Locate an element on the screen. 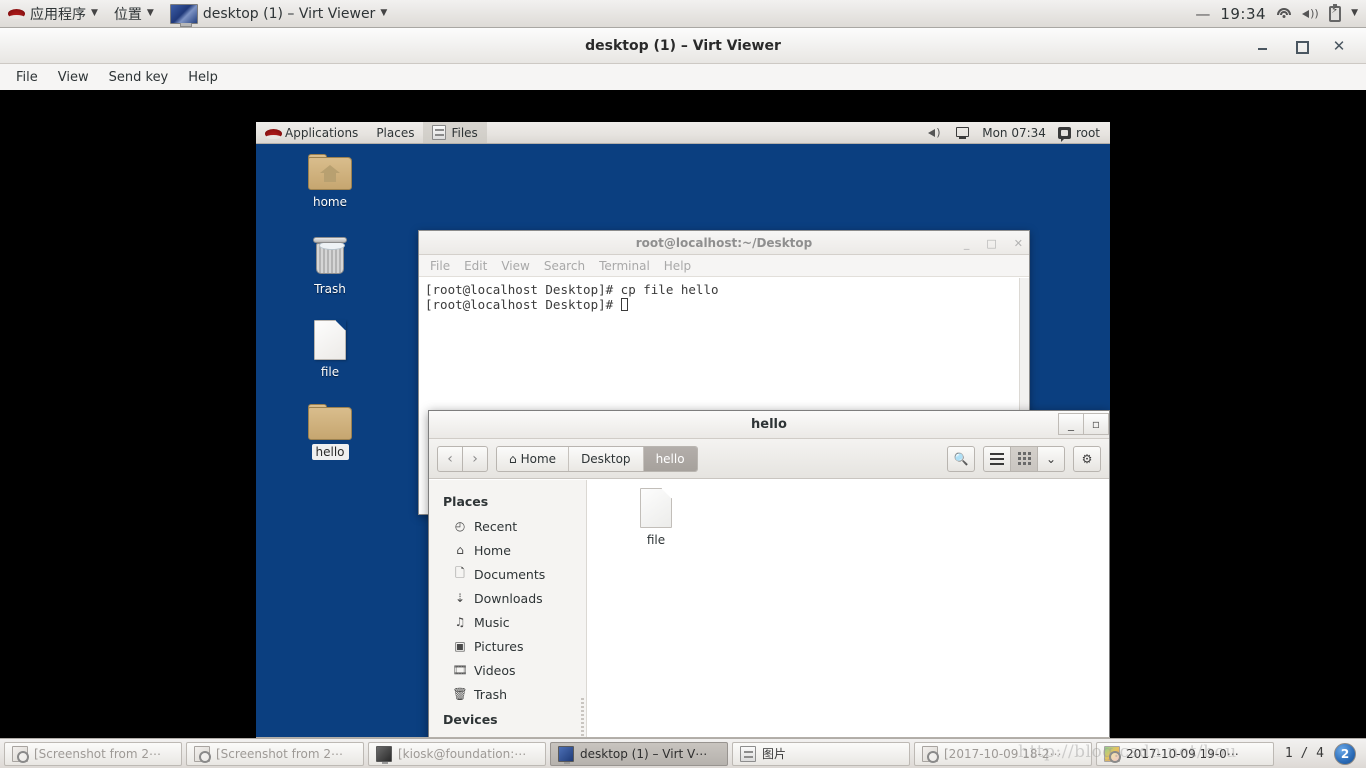 The height and width of the screenshot is (768, 1366). breadcrumb: ⌂ Home Desktop hello is located at coordinates (597, 458).